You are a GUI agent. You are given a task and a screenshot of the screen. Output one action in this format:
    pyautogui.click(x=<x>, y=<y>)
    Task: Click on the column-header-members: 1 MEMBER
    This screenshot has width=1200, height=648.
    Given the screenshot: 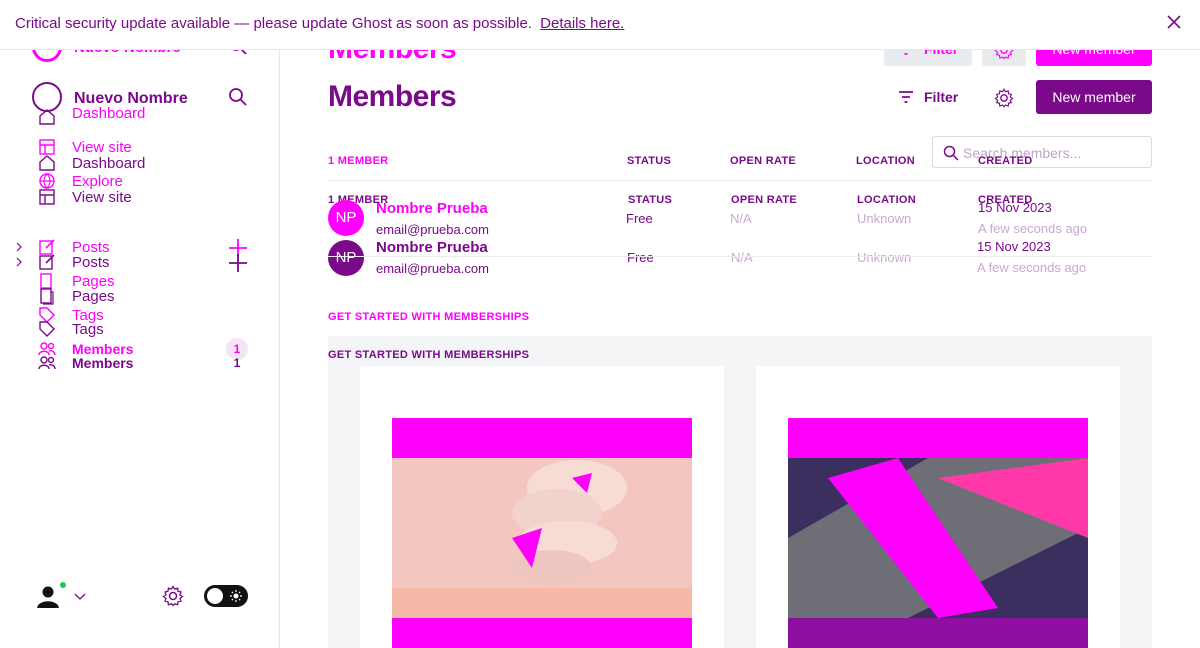 What is the action you would take?
    pyautogui.click(x=358, y=161)
    